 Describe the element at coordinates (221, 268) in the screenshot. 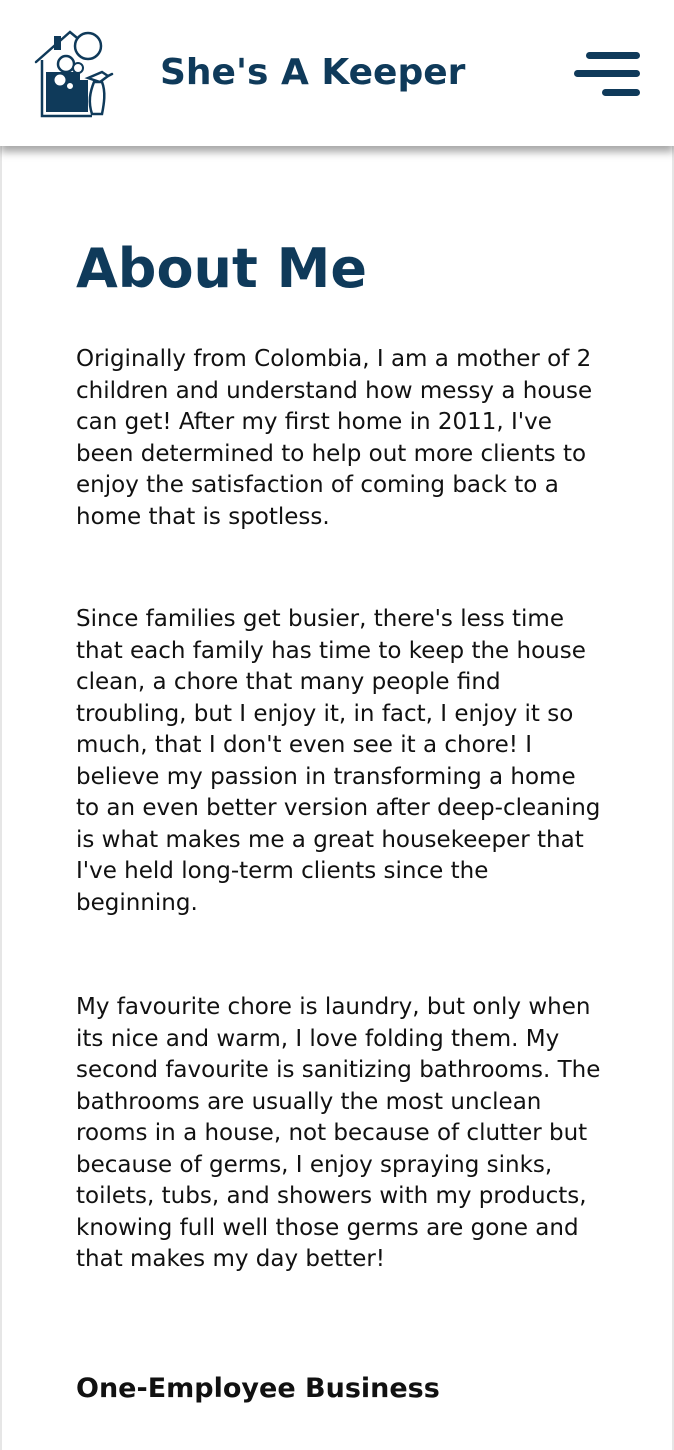

I see `page-title: About Me` at that location.